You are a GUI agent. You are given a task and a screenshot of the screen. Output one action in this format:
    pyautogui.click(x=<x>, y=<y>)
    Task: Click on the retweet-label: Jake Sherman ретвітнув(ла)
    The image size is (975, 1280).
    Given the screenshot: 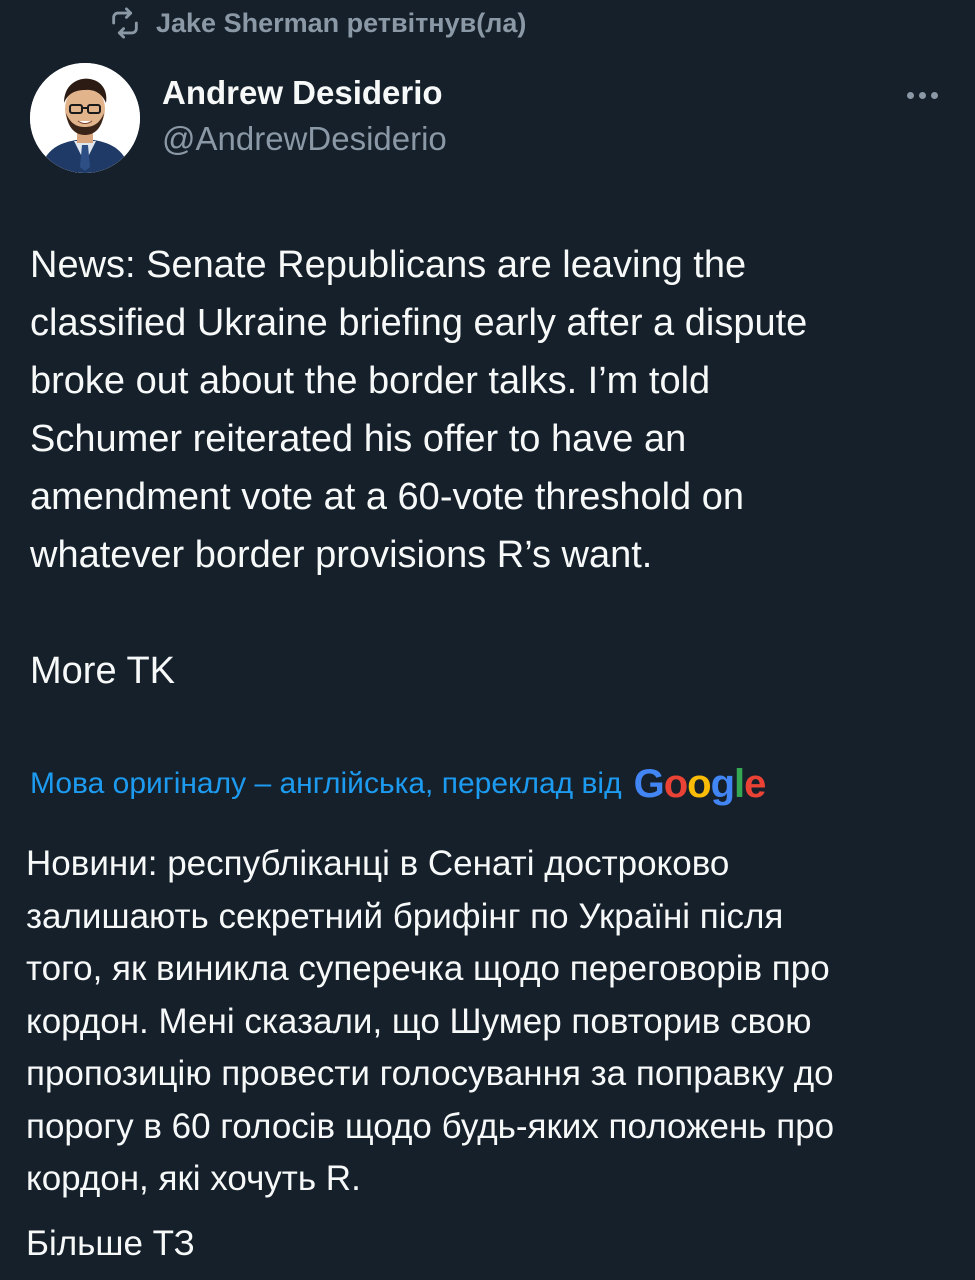 What is the action you would take?
    pyautogui.click(x=341, y=22)
    